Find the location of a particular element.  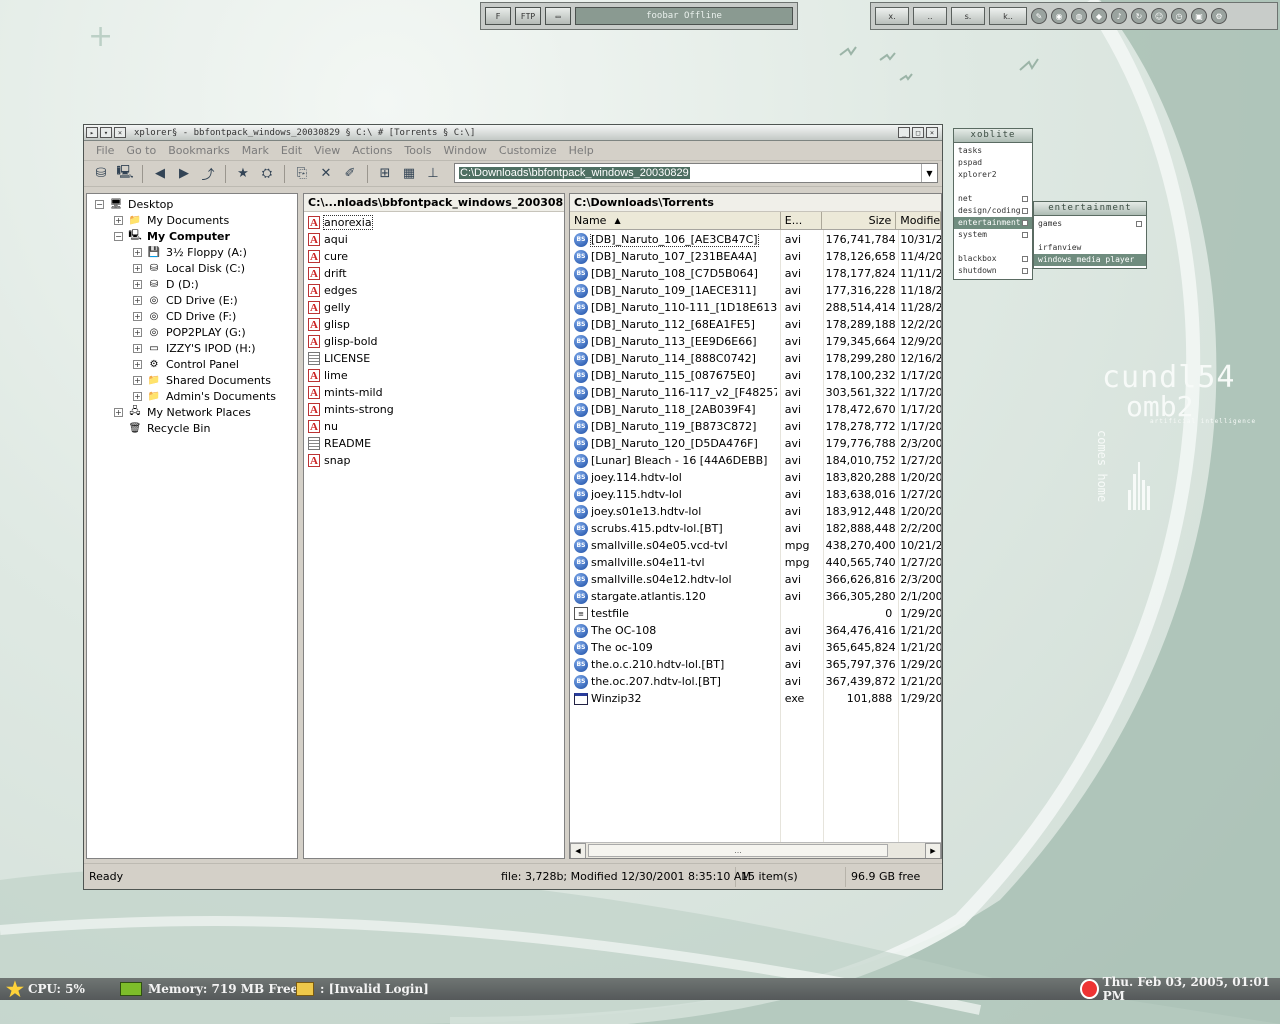

tree-item: + 🖧 My Network Places is located at coordinates (192, 412).